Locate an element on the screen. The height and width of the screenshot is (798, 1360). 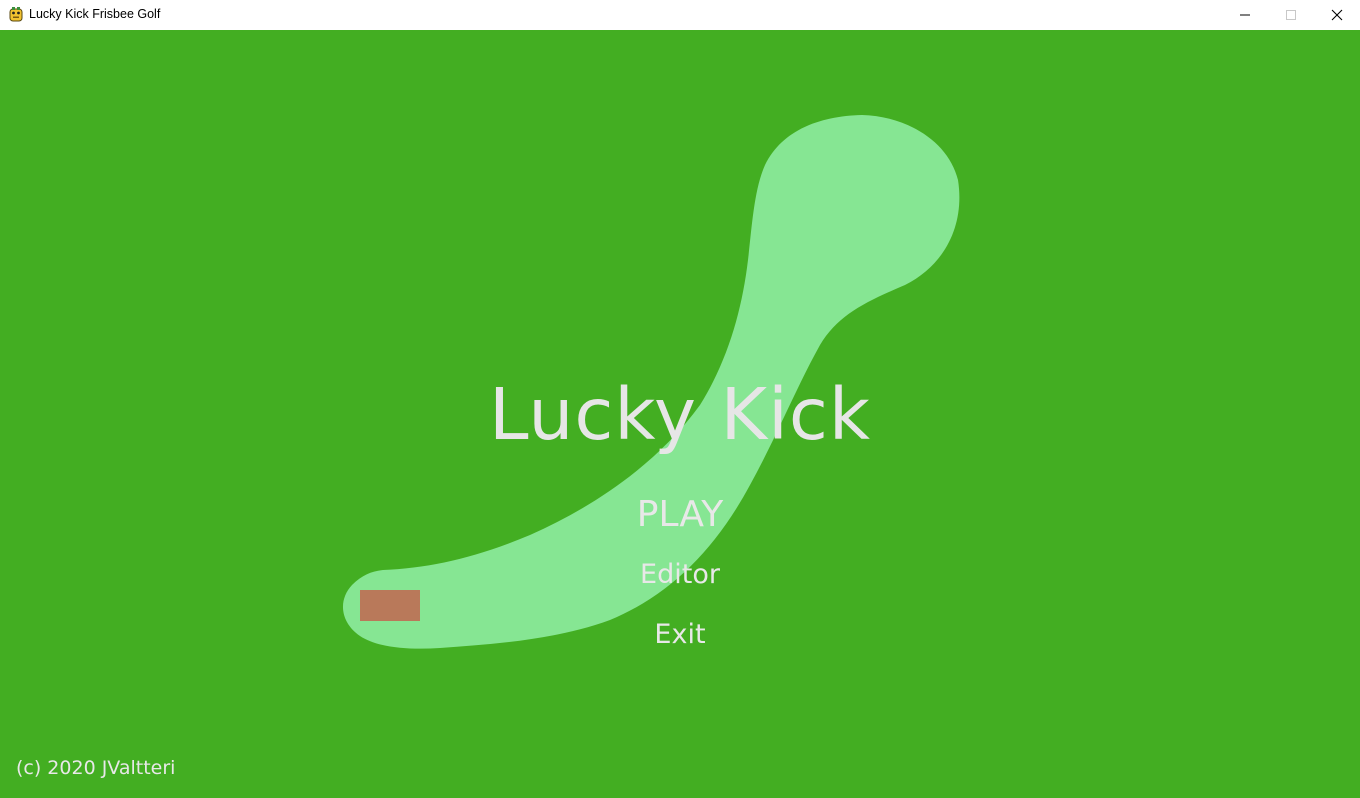
window-title: Lucky Kick Frisbee Golf is located at coordinates (95, 14).